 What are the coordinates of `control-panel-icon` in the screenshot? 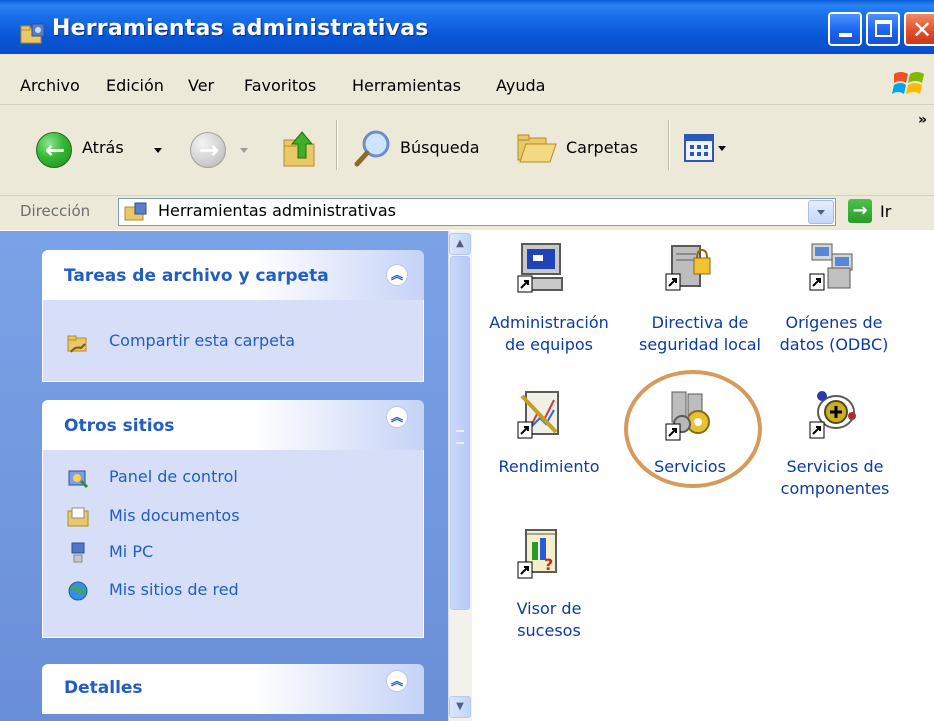 It's located at (78, 479).